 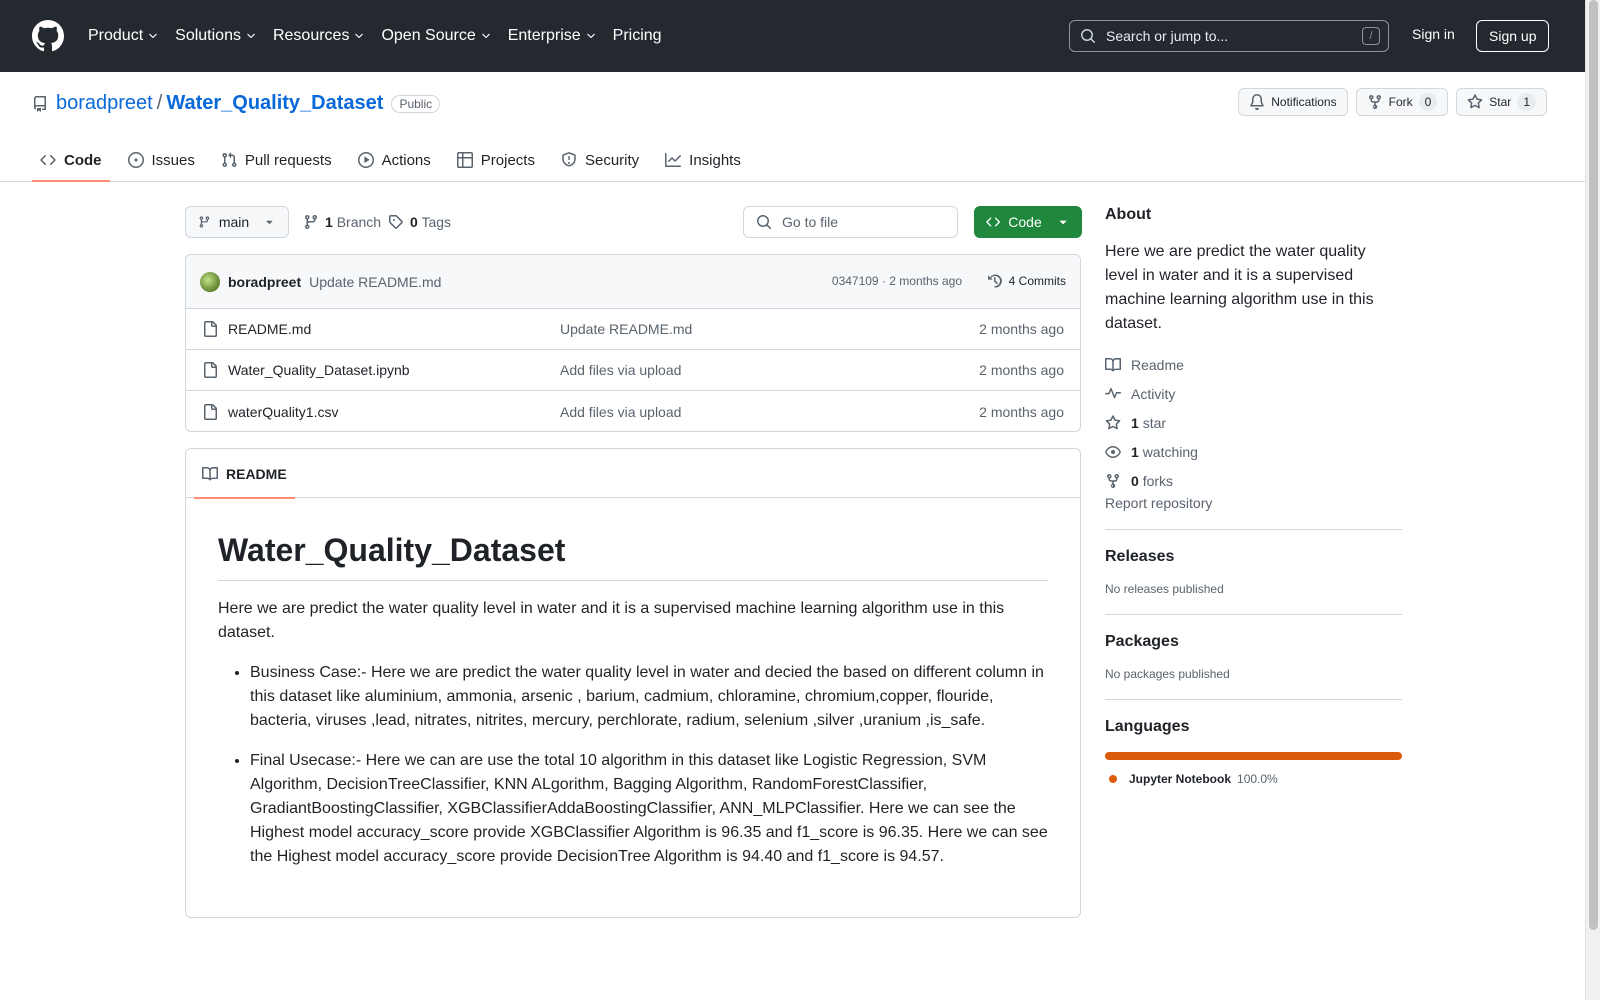 I want to click on sign-up-button: Sign up, so click(x=1513, y=36).